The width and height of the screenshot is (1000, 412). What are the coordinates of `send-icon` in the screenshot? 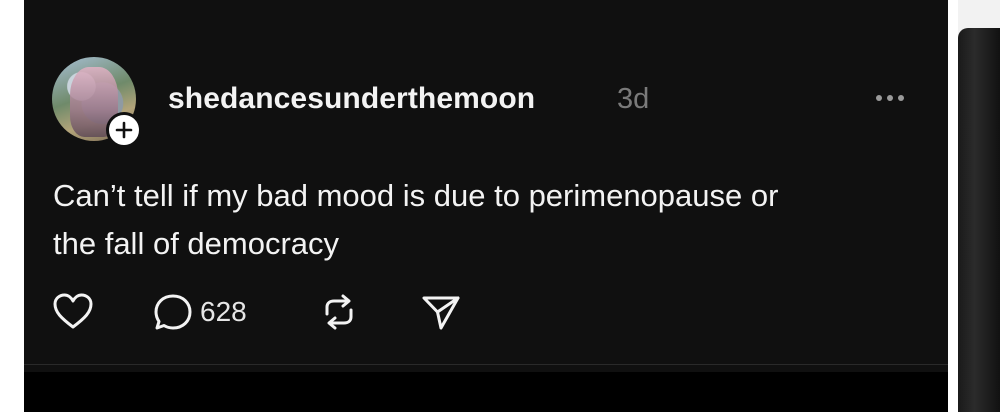 It's located at (441, 313).